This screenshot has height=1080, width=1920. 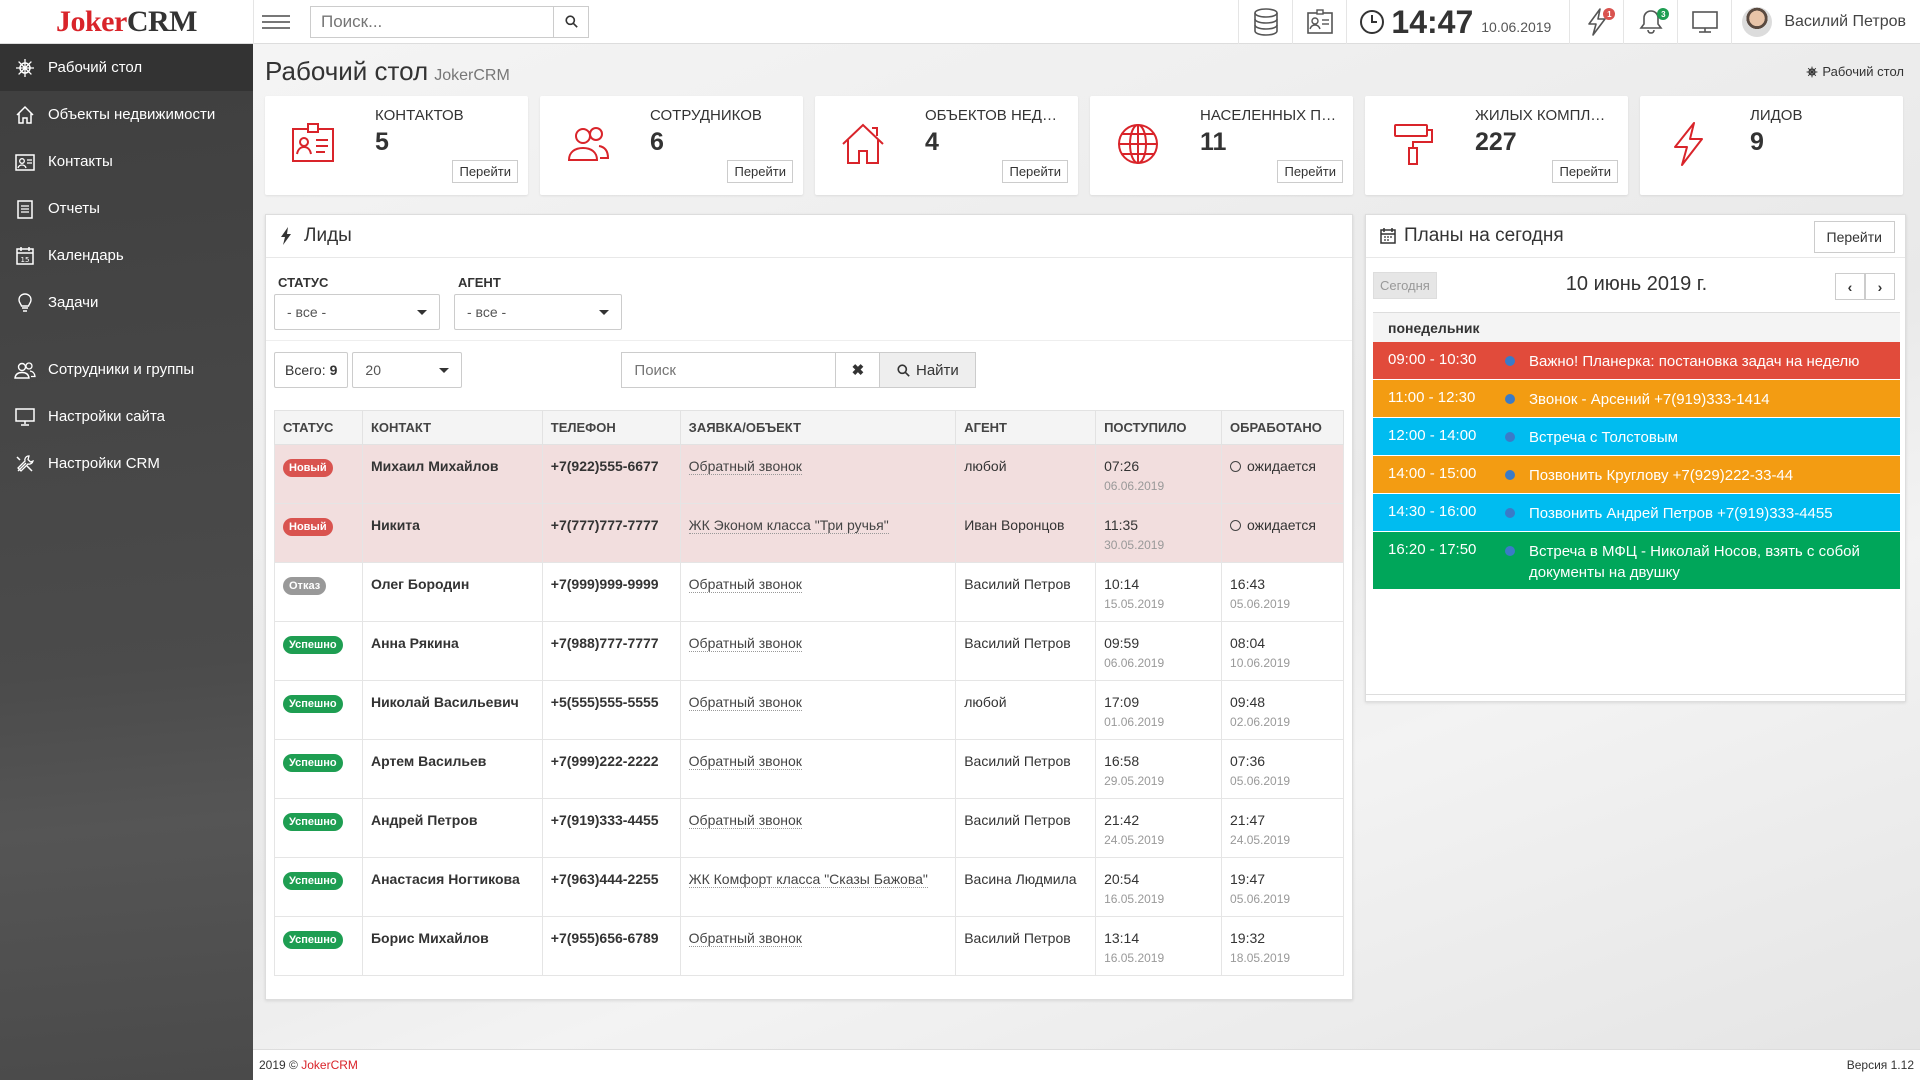 What do you see at coordinates (1026, 474) in the screenshot?
I see `cell-agent: любой` at bounding box center [1026, 474].